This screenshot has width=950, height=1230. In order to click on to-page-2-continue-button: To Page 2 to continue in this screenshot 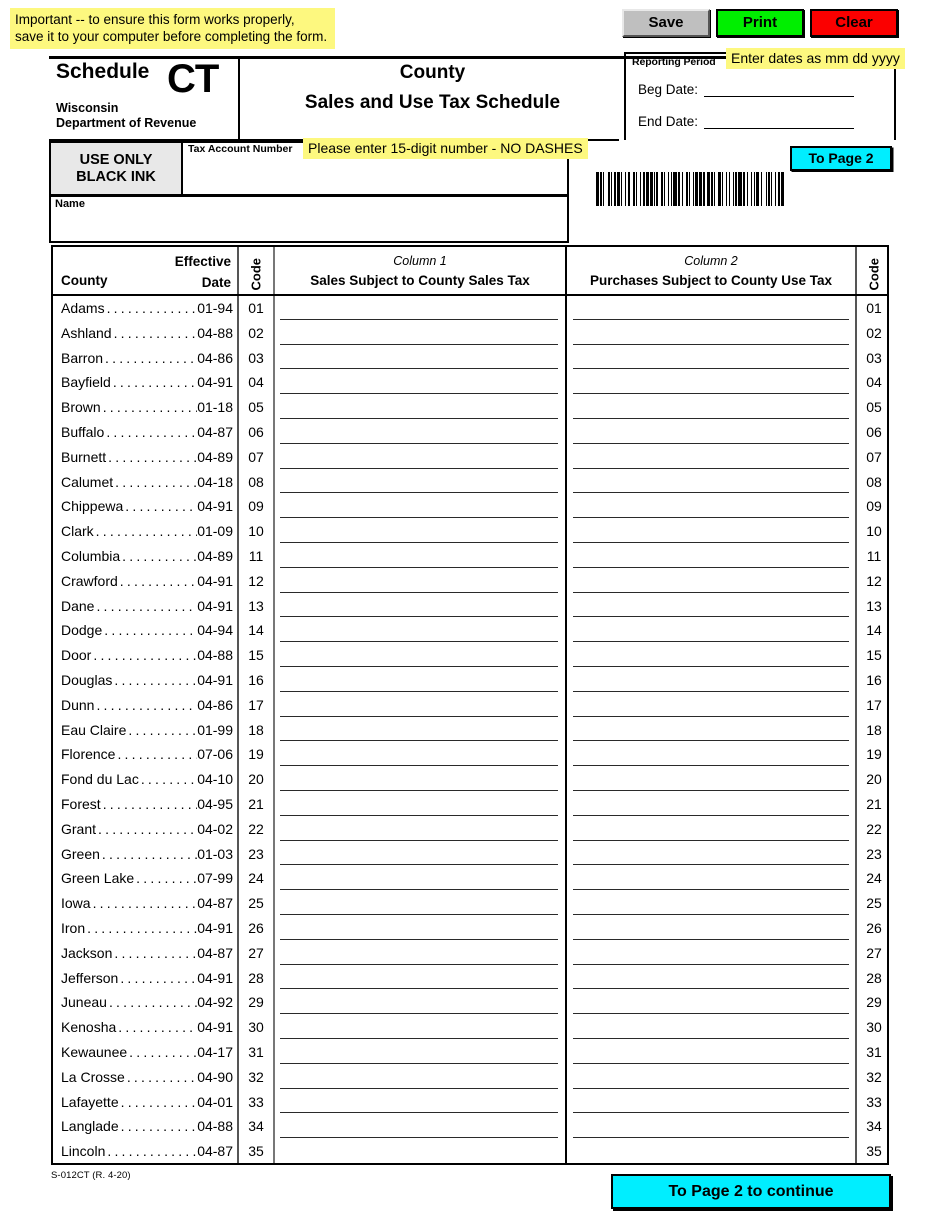, I will do `click(751, 1191)`.